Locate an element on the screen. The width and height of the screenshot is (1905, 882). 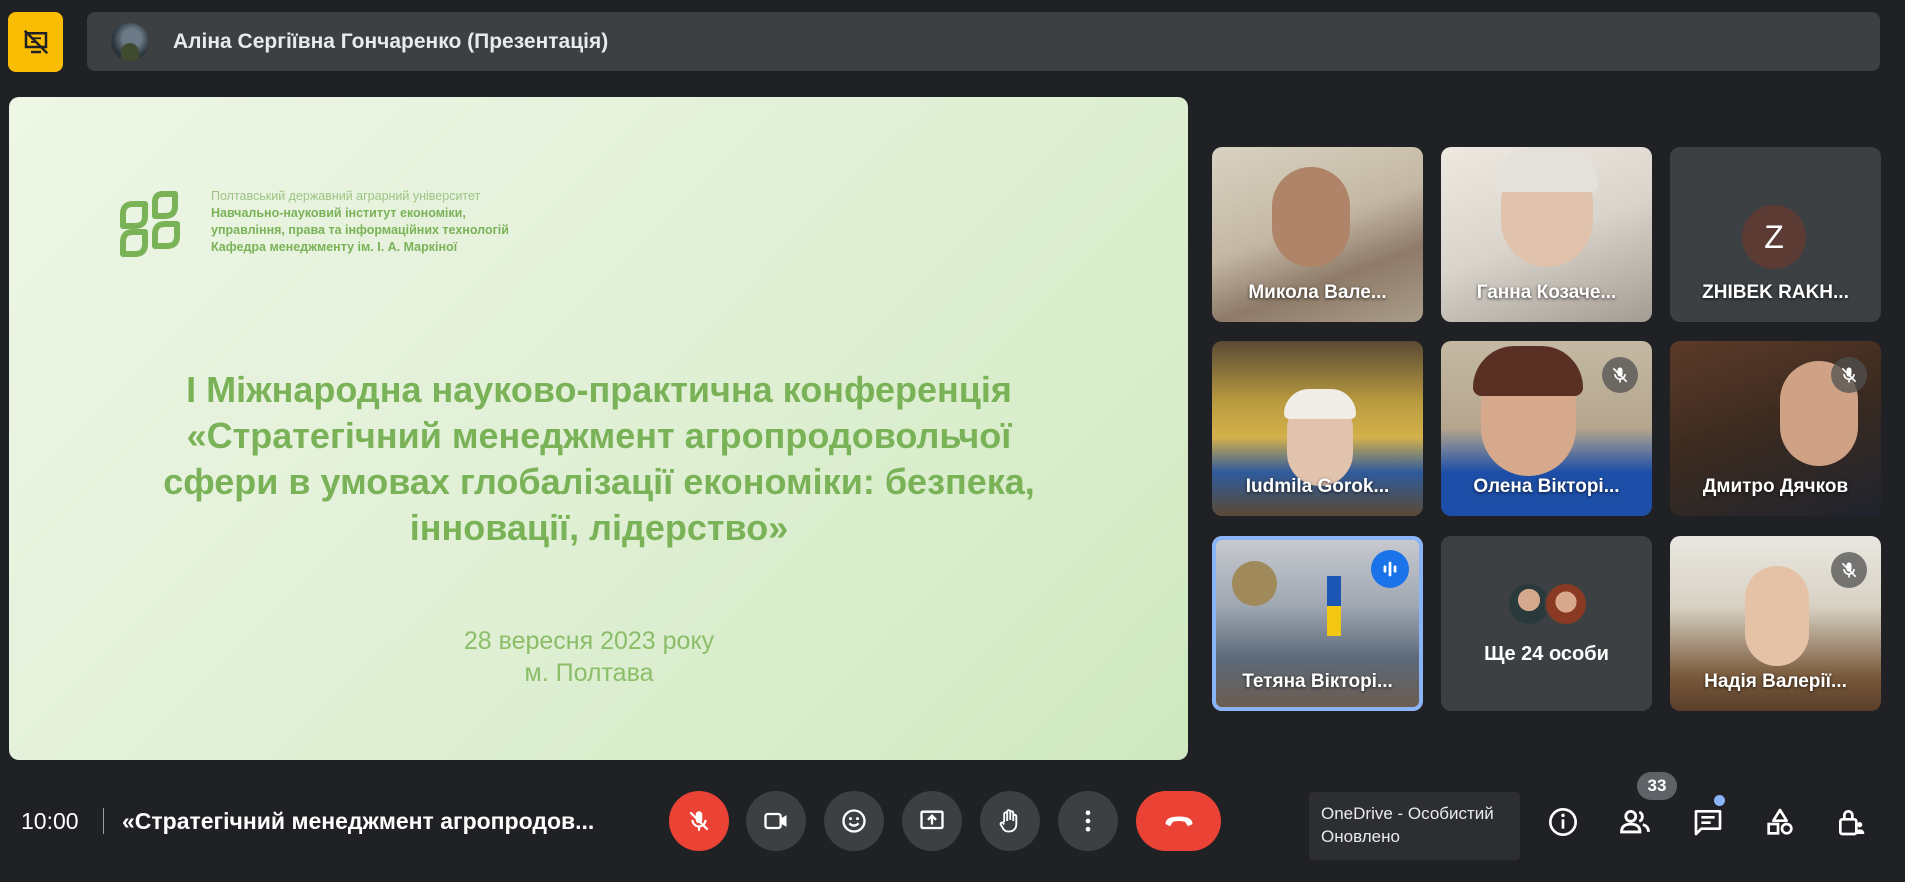
more-vert-icon is located at coordinates (1088, 821).